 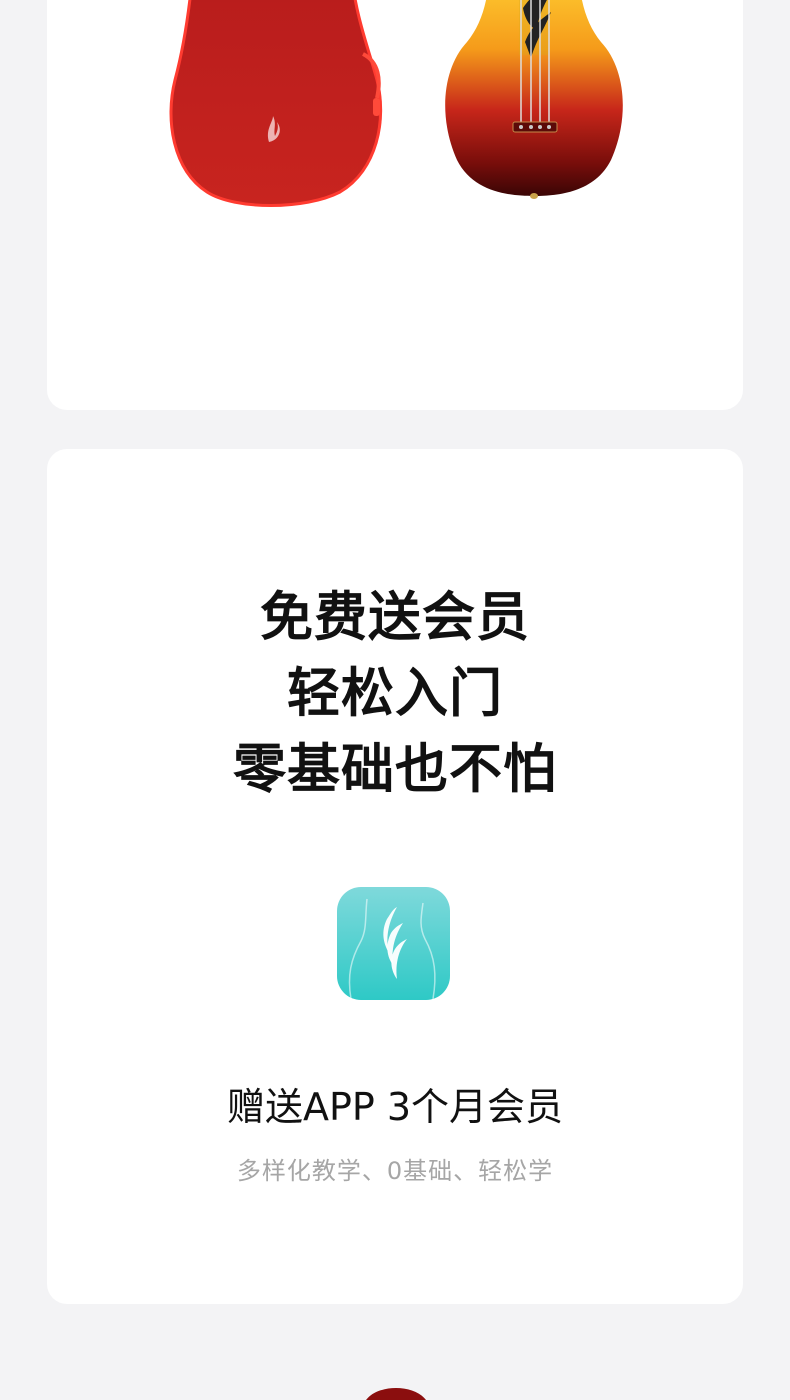 What do you see at coordinates (395, 617) in the screenshot?
I see `headline-line-1: 免费送会员` at bounding box center [395, 617].